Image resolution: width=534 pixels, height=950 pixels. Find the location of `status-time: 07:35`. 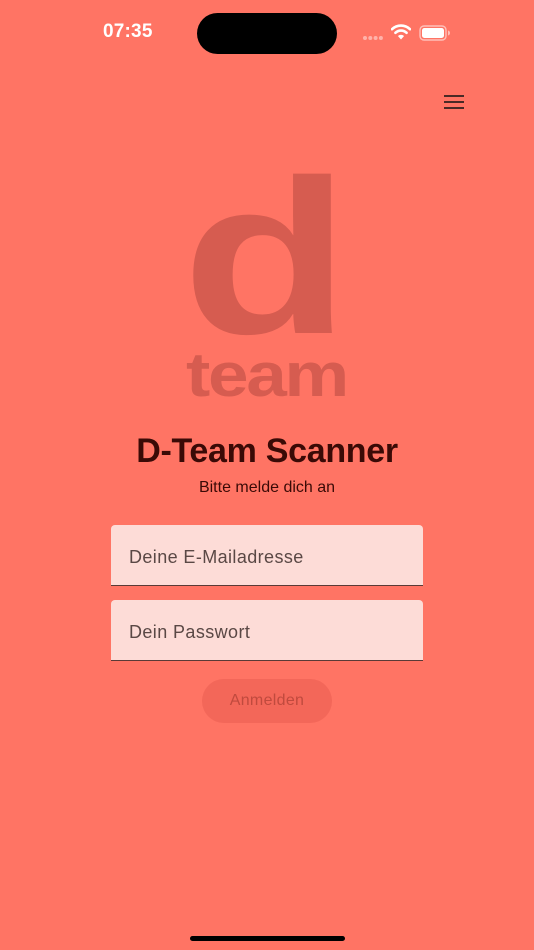

status-time: 07:35 is located at coordinates (128, 31).